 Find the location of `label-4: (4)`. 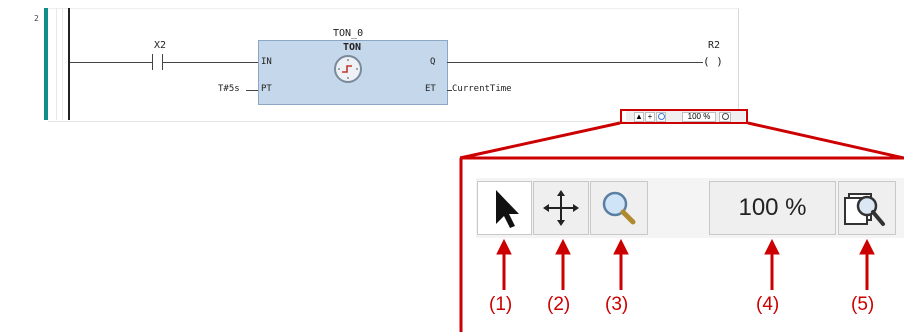

label-4: (4) is located at coordinates (768, 304).